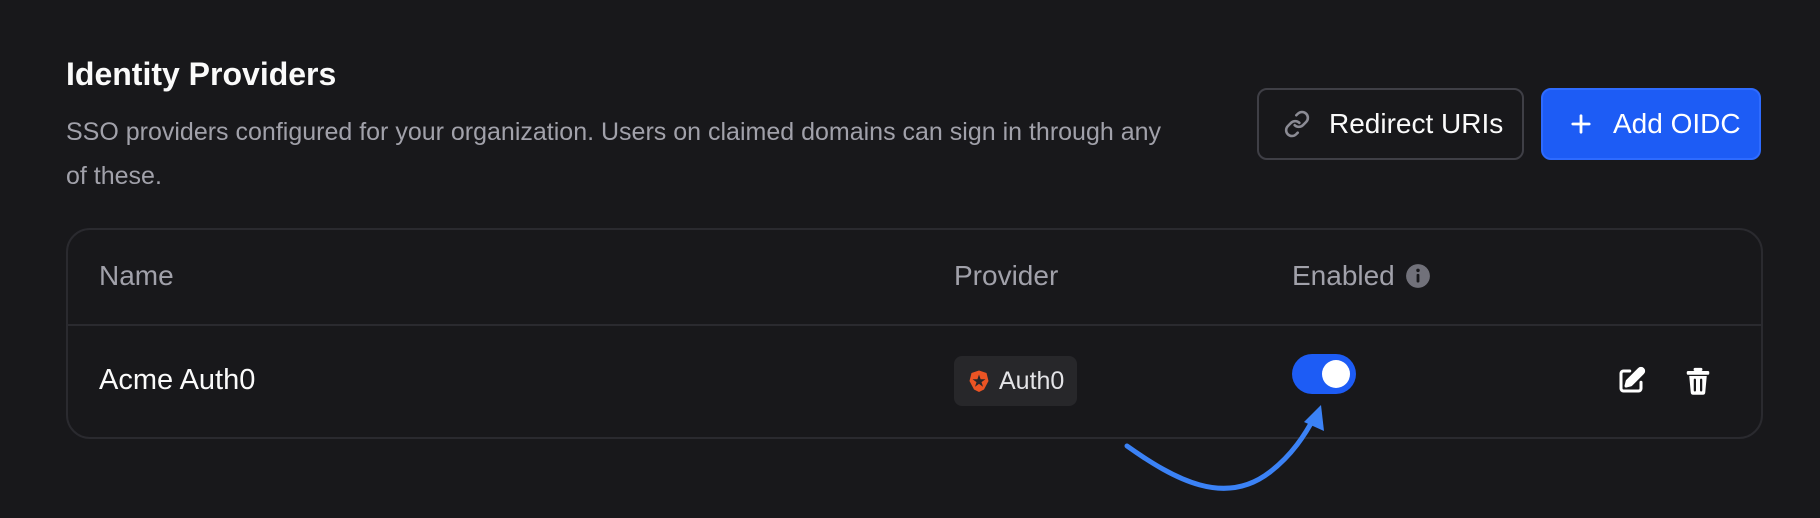 This screenshot has height=518, width=1820. Describe the element at coordinates (1631, 381) in the screenshot. I see `edit-icon` at that location.